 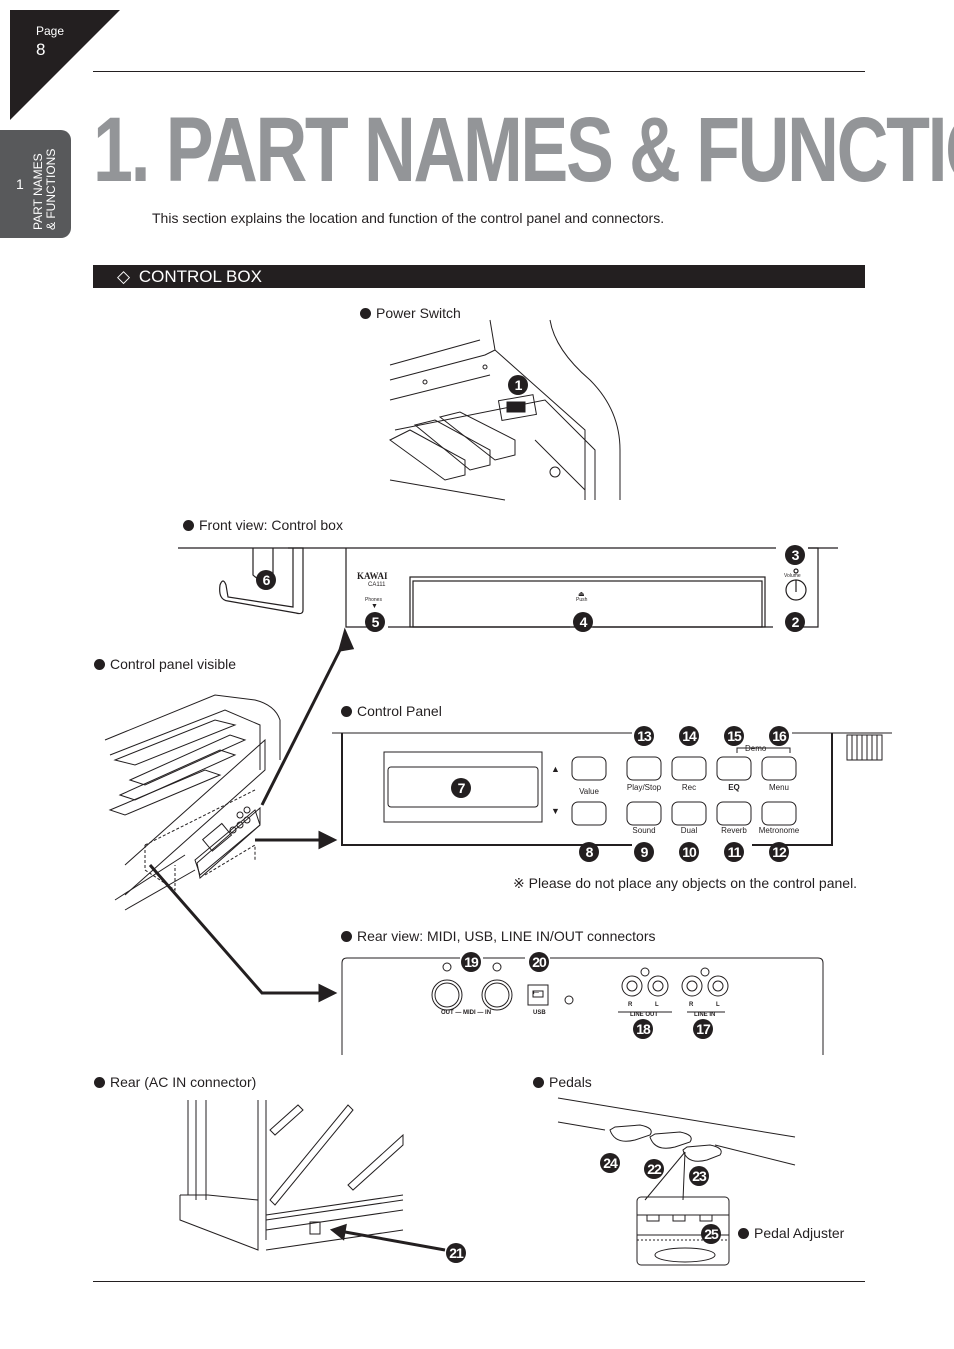 I want to click on caption-pedal-adjuster: Pedal Adjuster, so click(x=791, y=1233).